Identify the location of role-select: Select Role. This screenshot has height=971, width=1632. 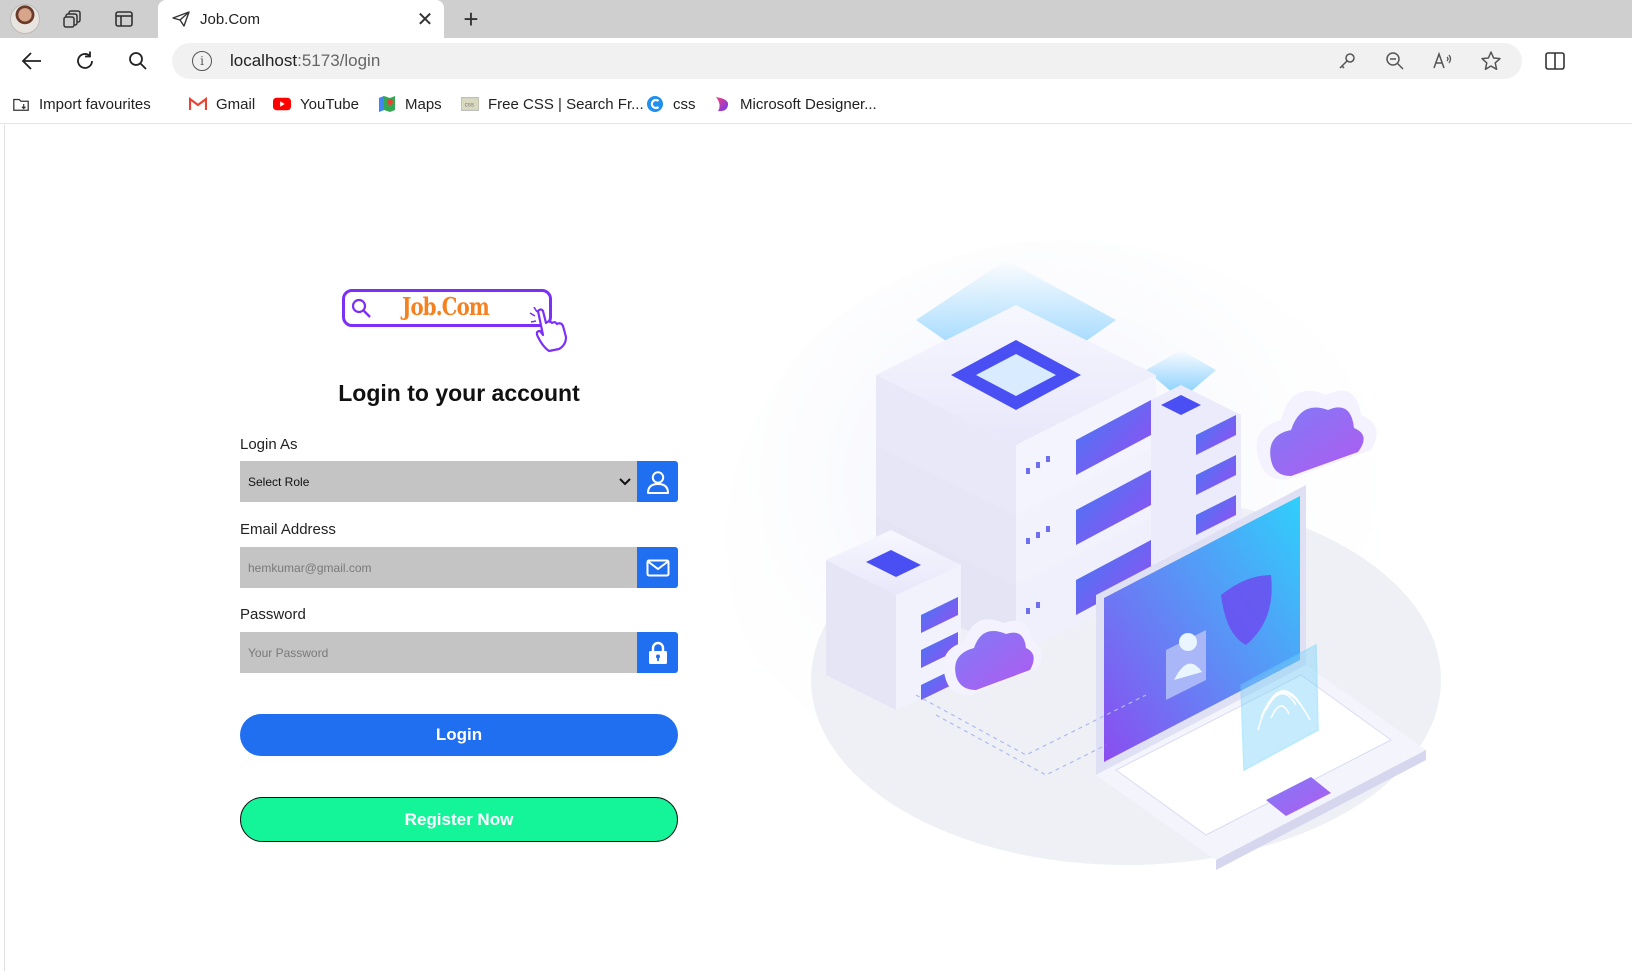
(438, 481).